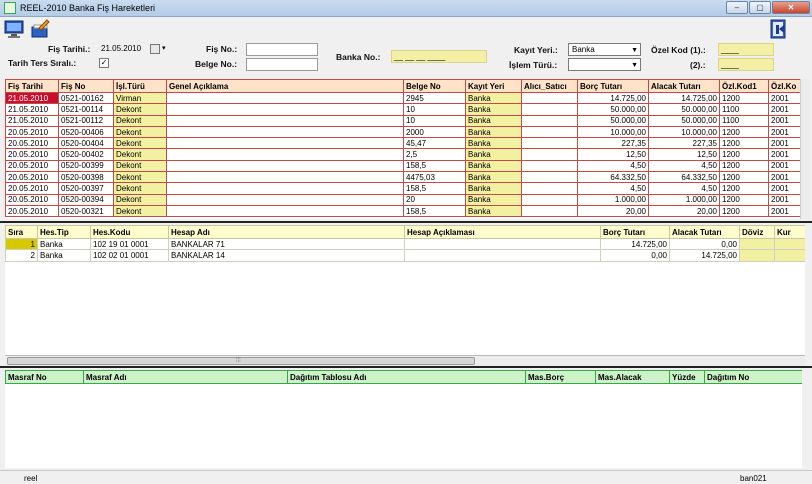 The width and height of the screenshot is (812, 484). Describe the element at coordinates (791, 7) in the screenshot. I see `close-button: ✕` at that location.